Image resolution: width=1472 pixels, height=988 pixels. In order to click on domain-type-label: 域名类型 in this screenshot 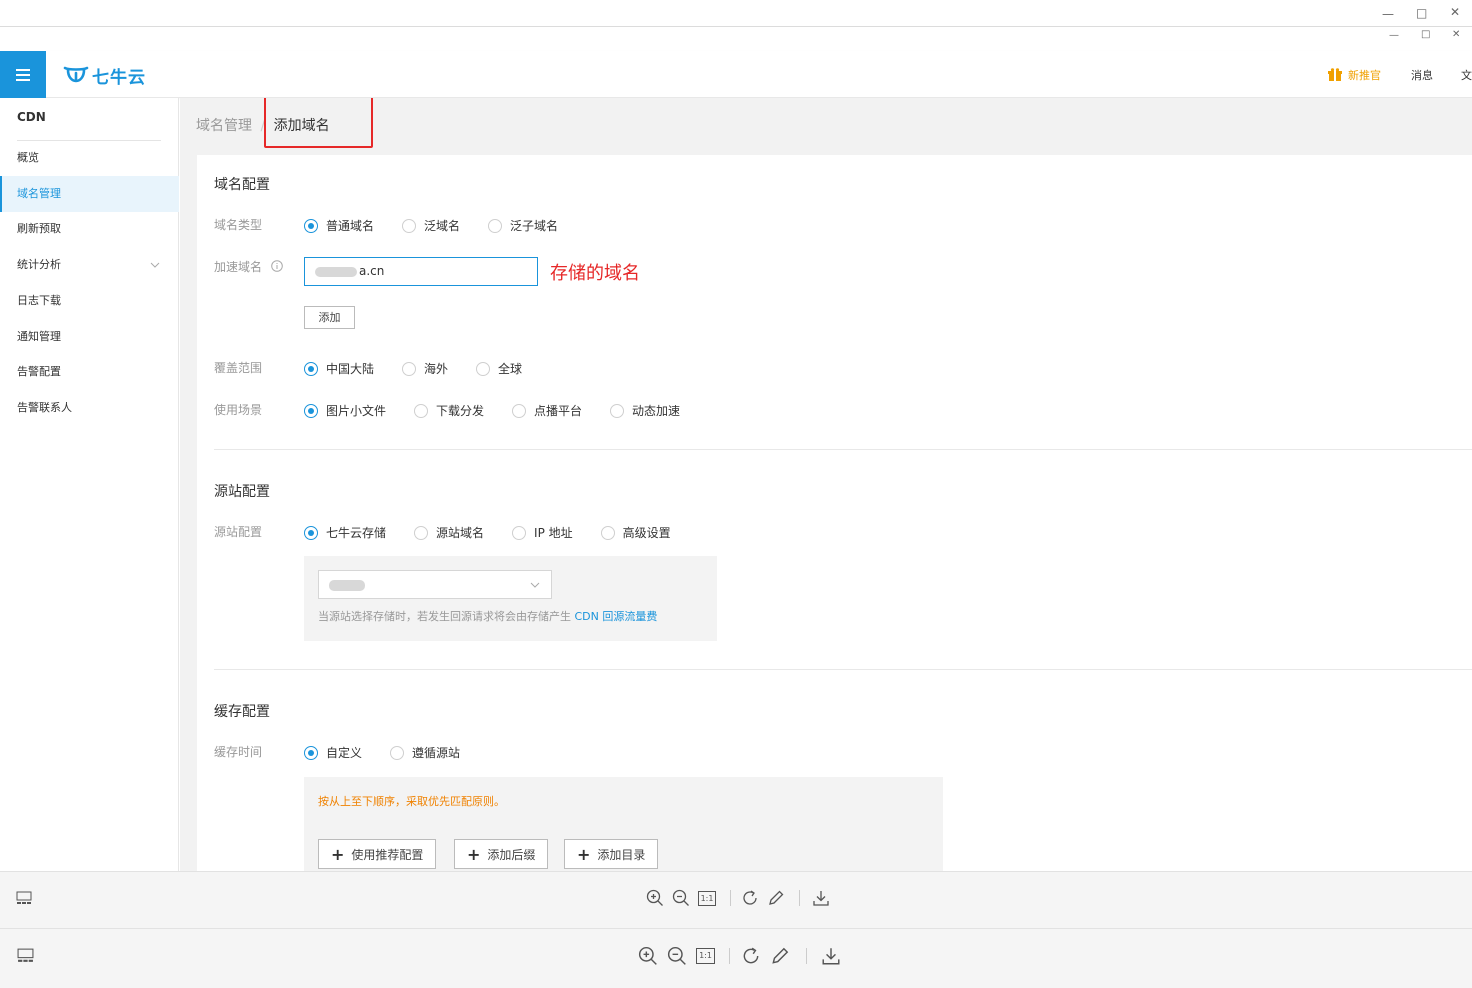, I will do `click(238, 225)`.